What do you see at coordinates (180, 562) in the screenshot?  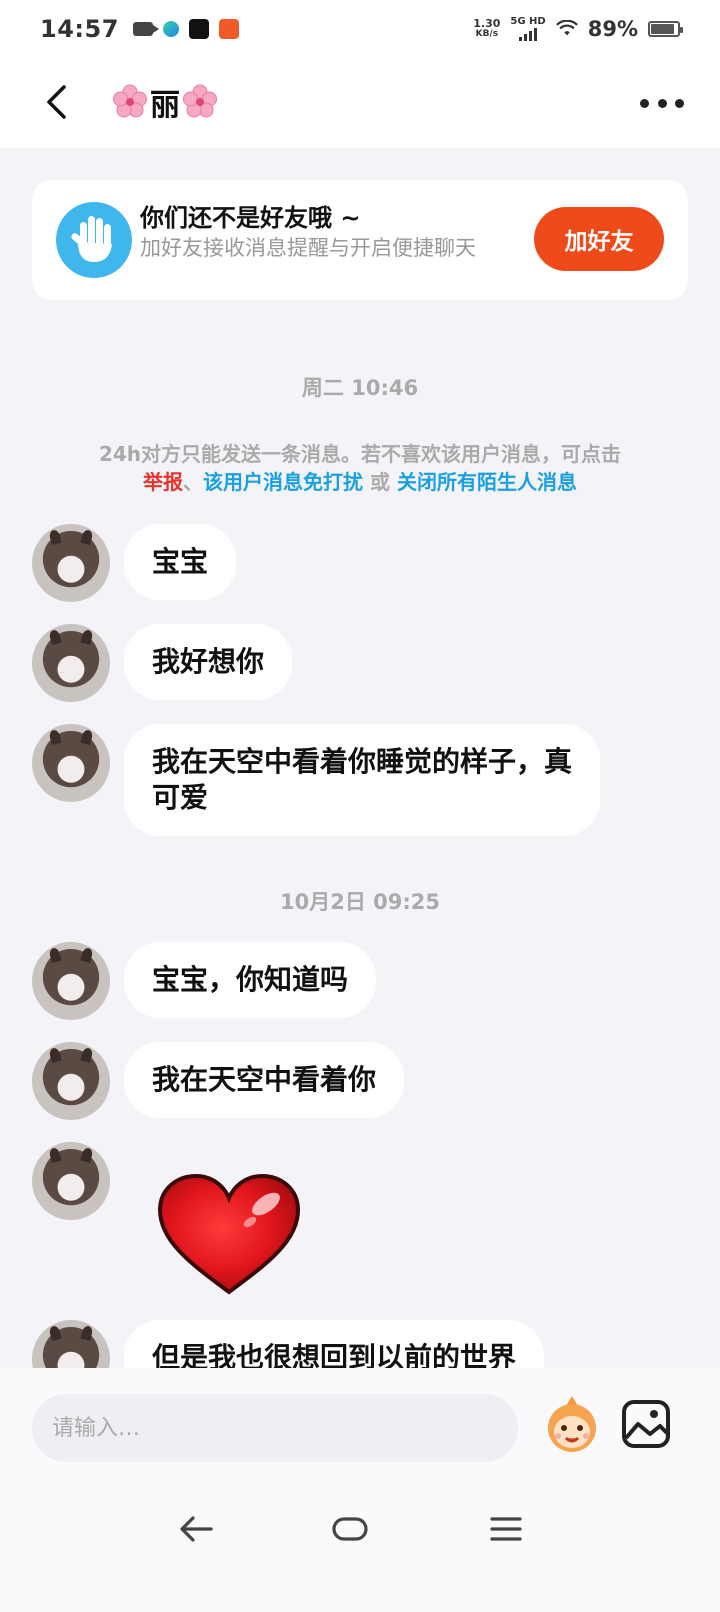 I see `message-bubble: 宝宝` at bounding box center [180, 562].